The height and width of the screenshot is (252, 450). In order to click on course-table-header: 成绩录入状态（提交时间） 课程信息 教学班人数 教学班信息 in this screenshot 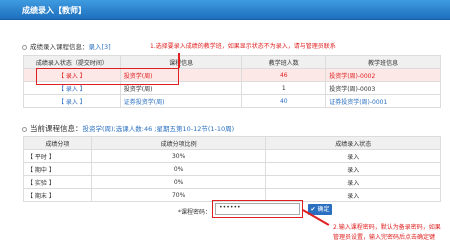, I will do `click(232, 62)`.